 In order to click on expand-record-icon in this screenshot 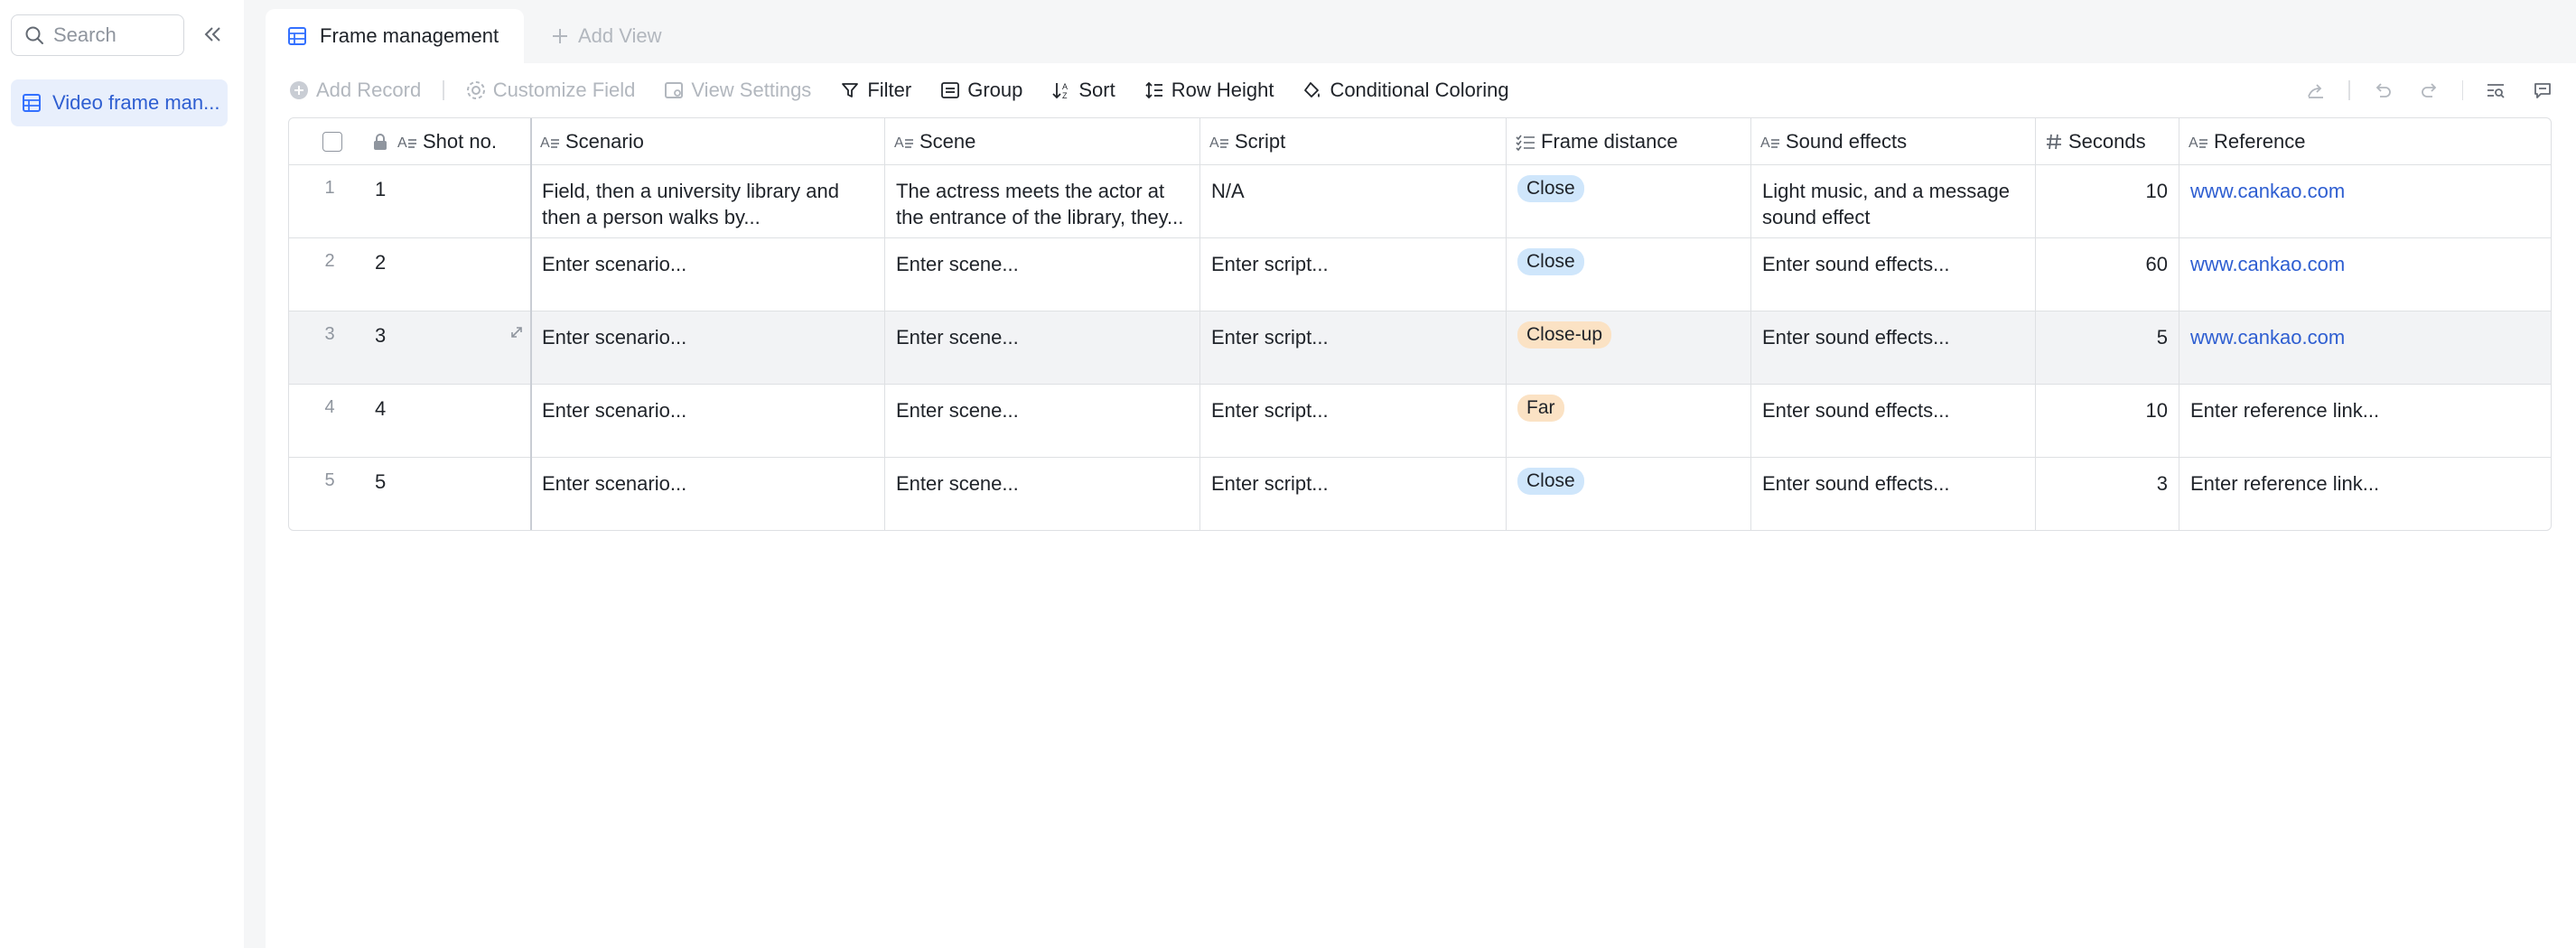, I will do `click(517, 332)`.